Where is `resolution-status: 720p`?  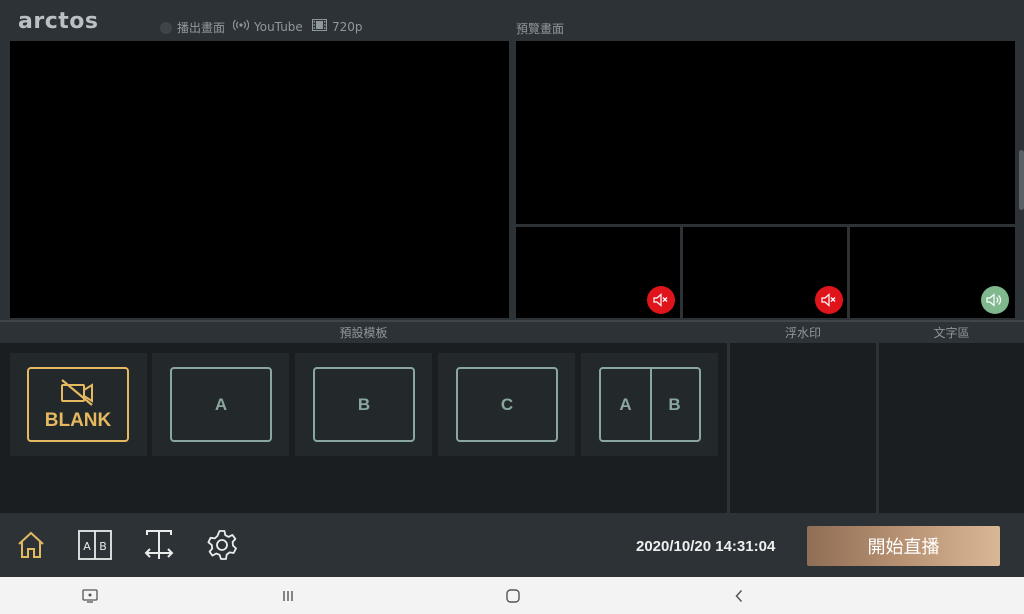
resolution-status: 720p is located at coordinates (337, 26).